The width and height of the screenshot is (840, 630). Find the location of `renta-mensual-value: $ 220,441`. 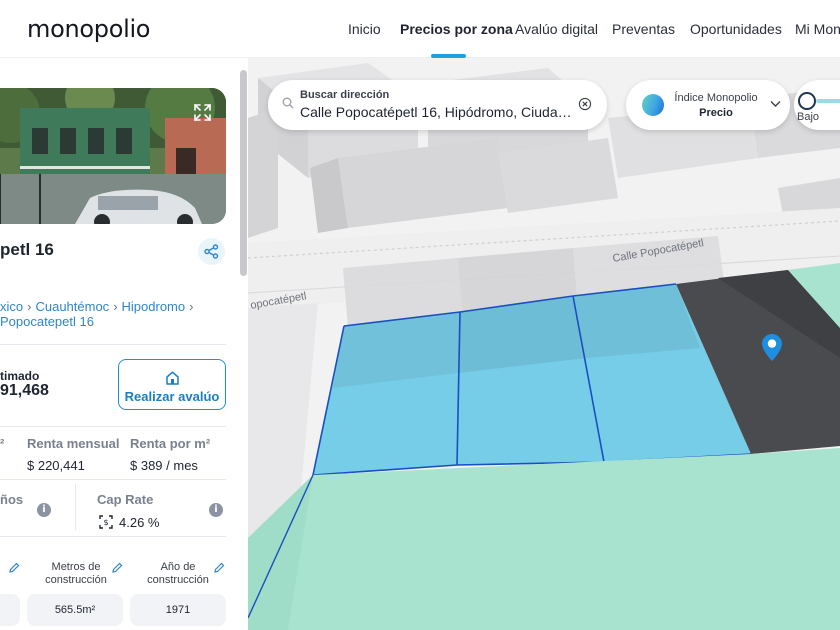

renta-mensual-value: $ 220,441 is located at coordinates (56, 465).